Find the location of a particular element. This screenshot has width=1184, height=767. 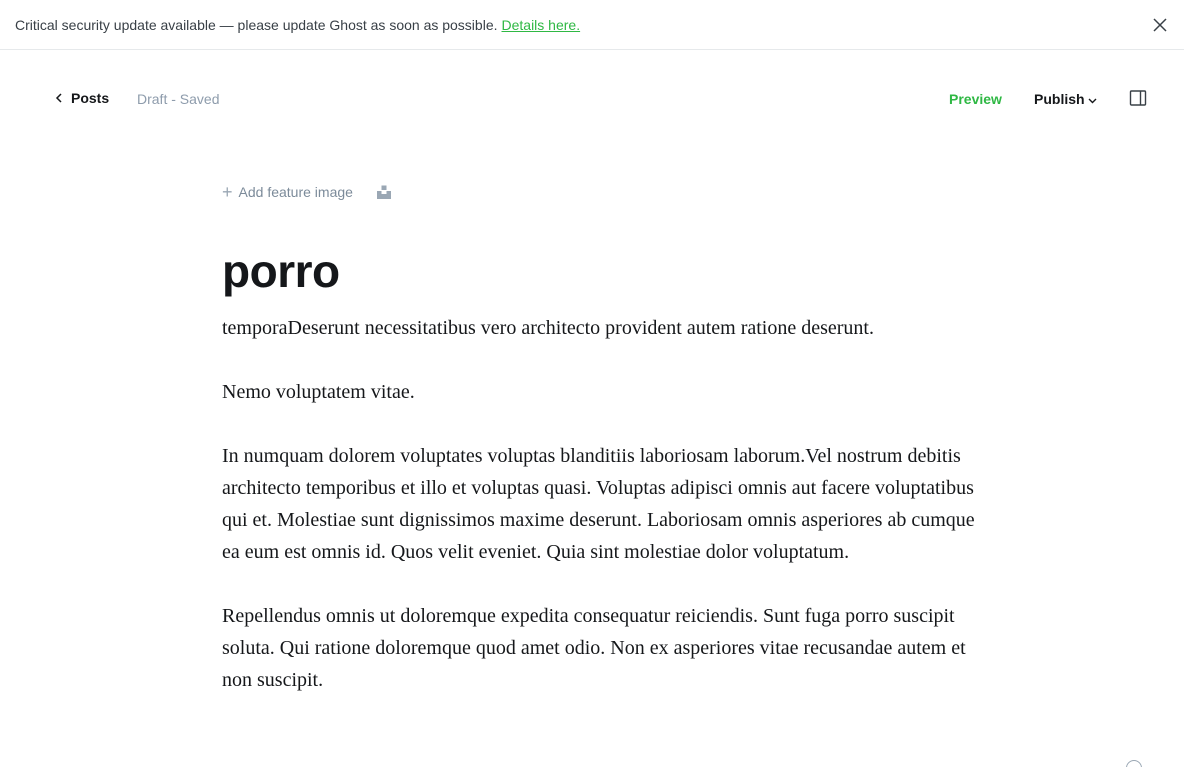

post-status: Draft - Saved is located at coordinates (178, 99).